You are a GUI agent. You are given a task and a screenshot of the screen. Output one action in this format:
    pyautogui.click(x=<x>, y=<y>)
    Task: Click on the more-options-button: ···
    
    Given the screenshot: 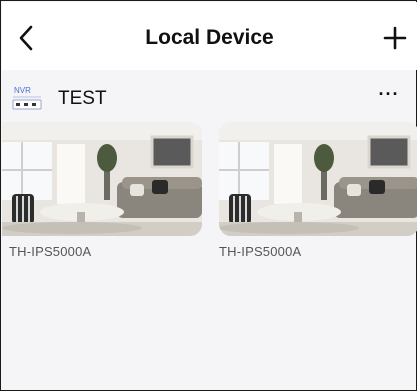 What is the action you would take?
    pyautogui.click(x=389, y=96)
    